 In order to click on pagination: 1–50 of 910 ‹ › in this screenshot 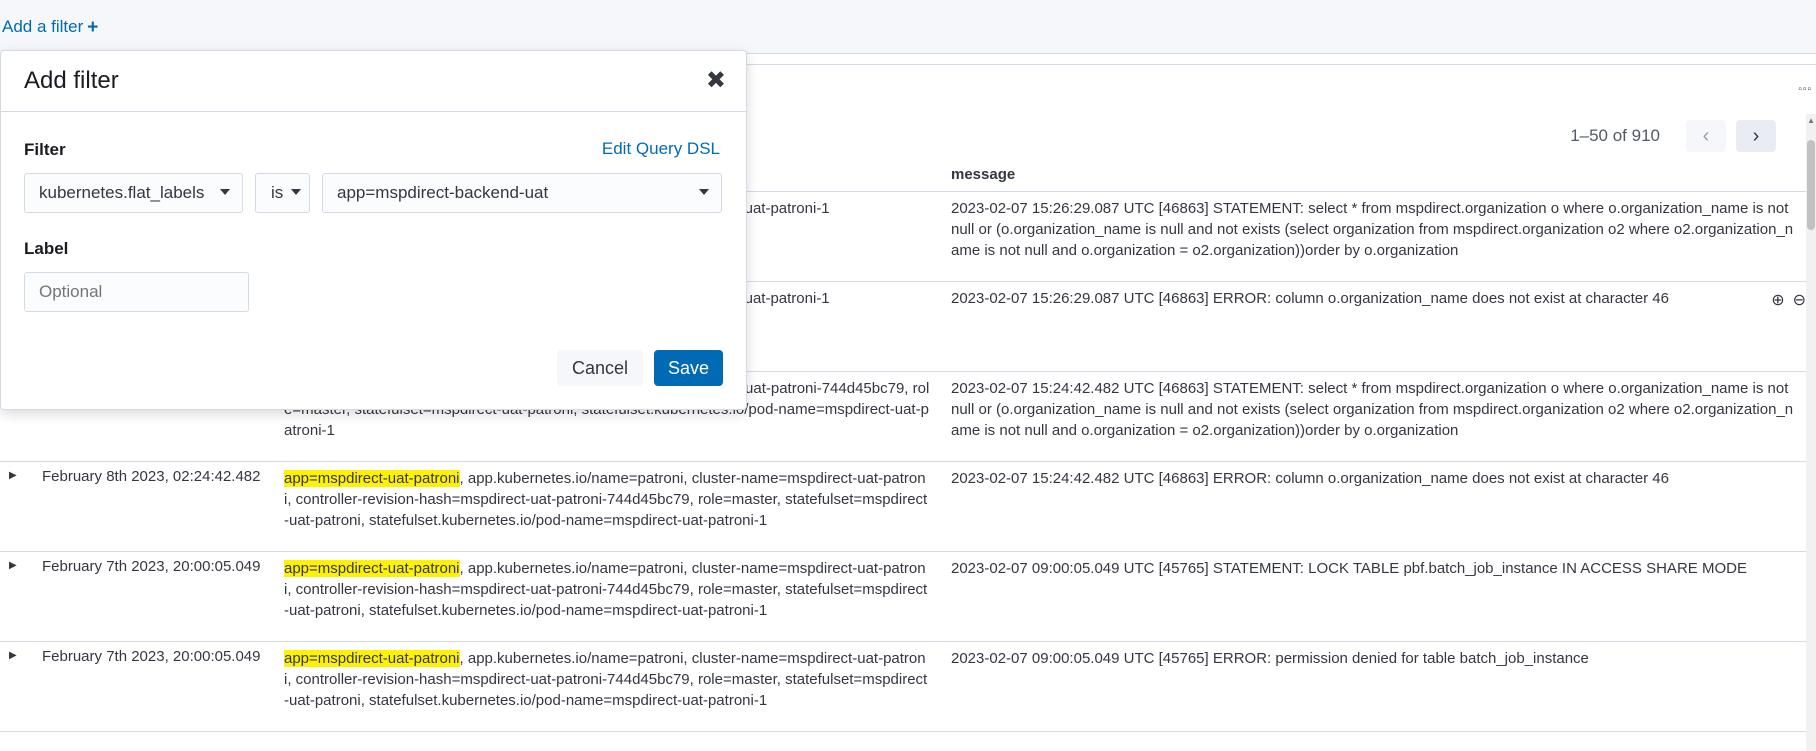, I will do `click(1673, 136)`.